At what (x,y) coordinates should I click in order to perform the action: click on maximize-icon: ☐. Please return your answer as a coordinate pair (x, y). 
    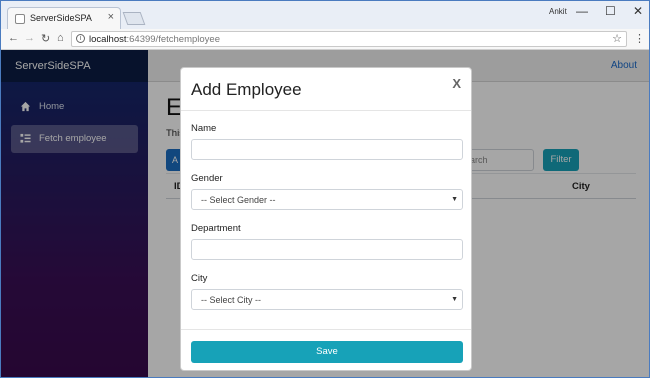
    Looking at the image, I should click on (610, 11).